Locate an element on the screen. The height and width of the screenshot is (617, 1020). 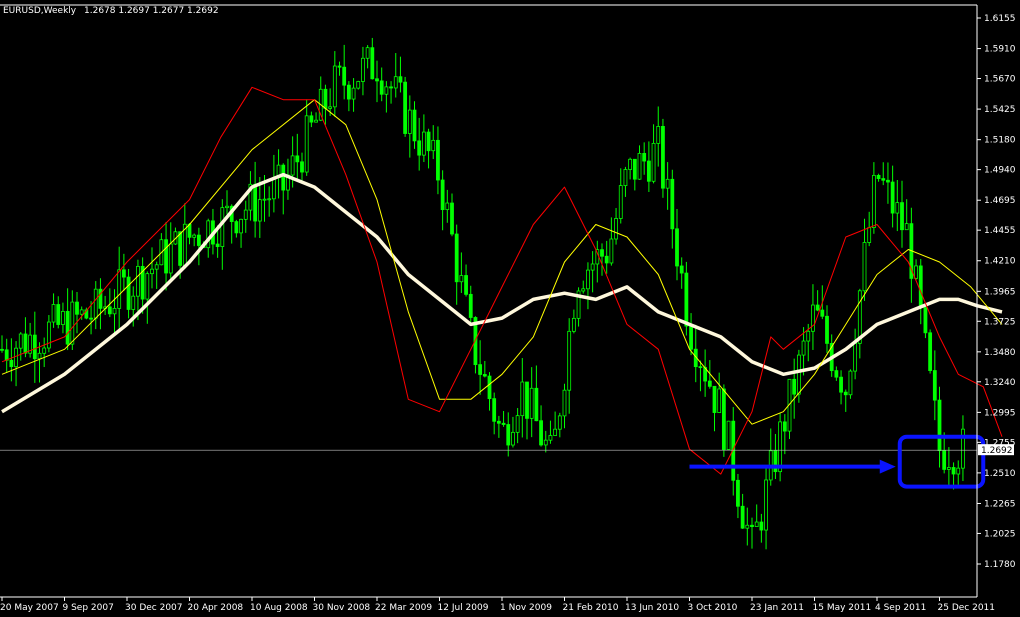
current-price-tag-label: 1.2692 is located at coordinates (997, 451).